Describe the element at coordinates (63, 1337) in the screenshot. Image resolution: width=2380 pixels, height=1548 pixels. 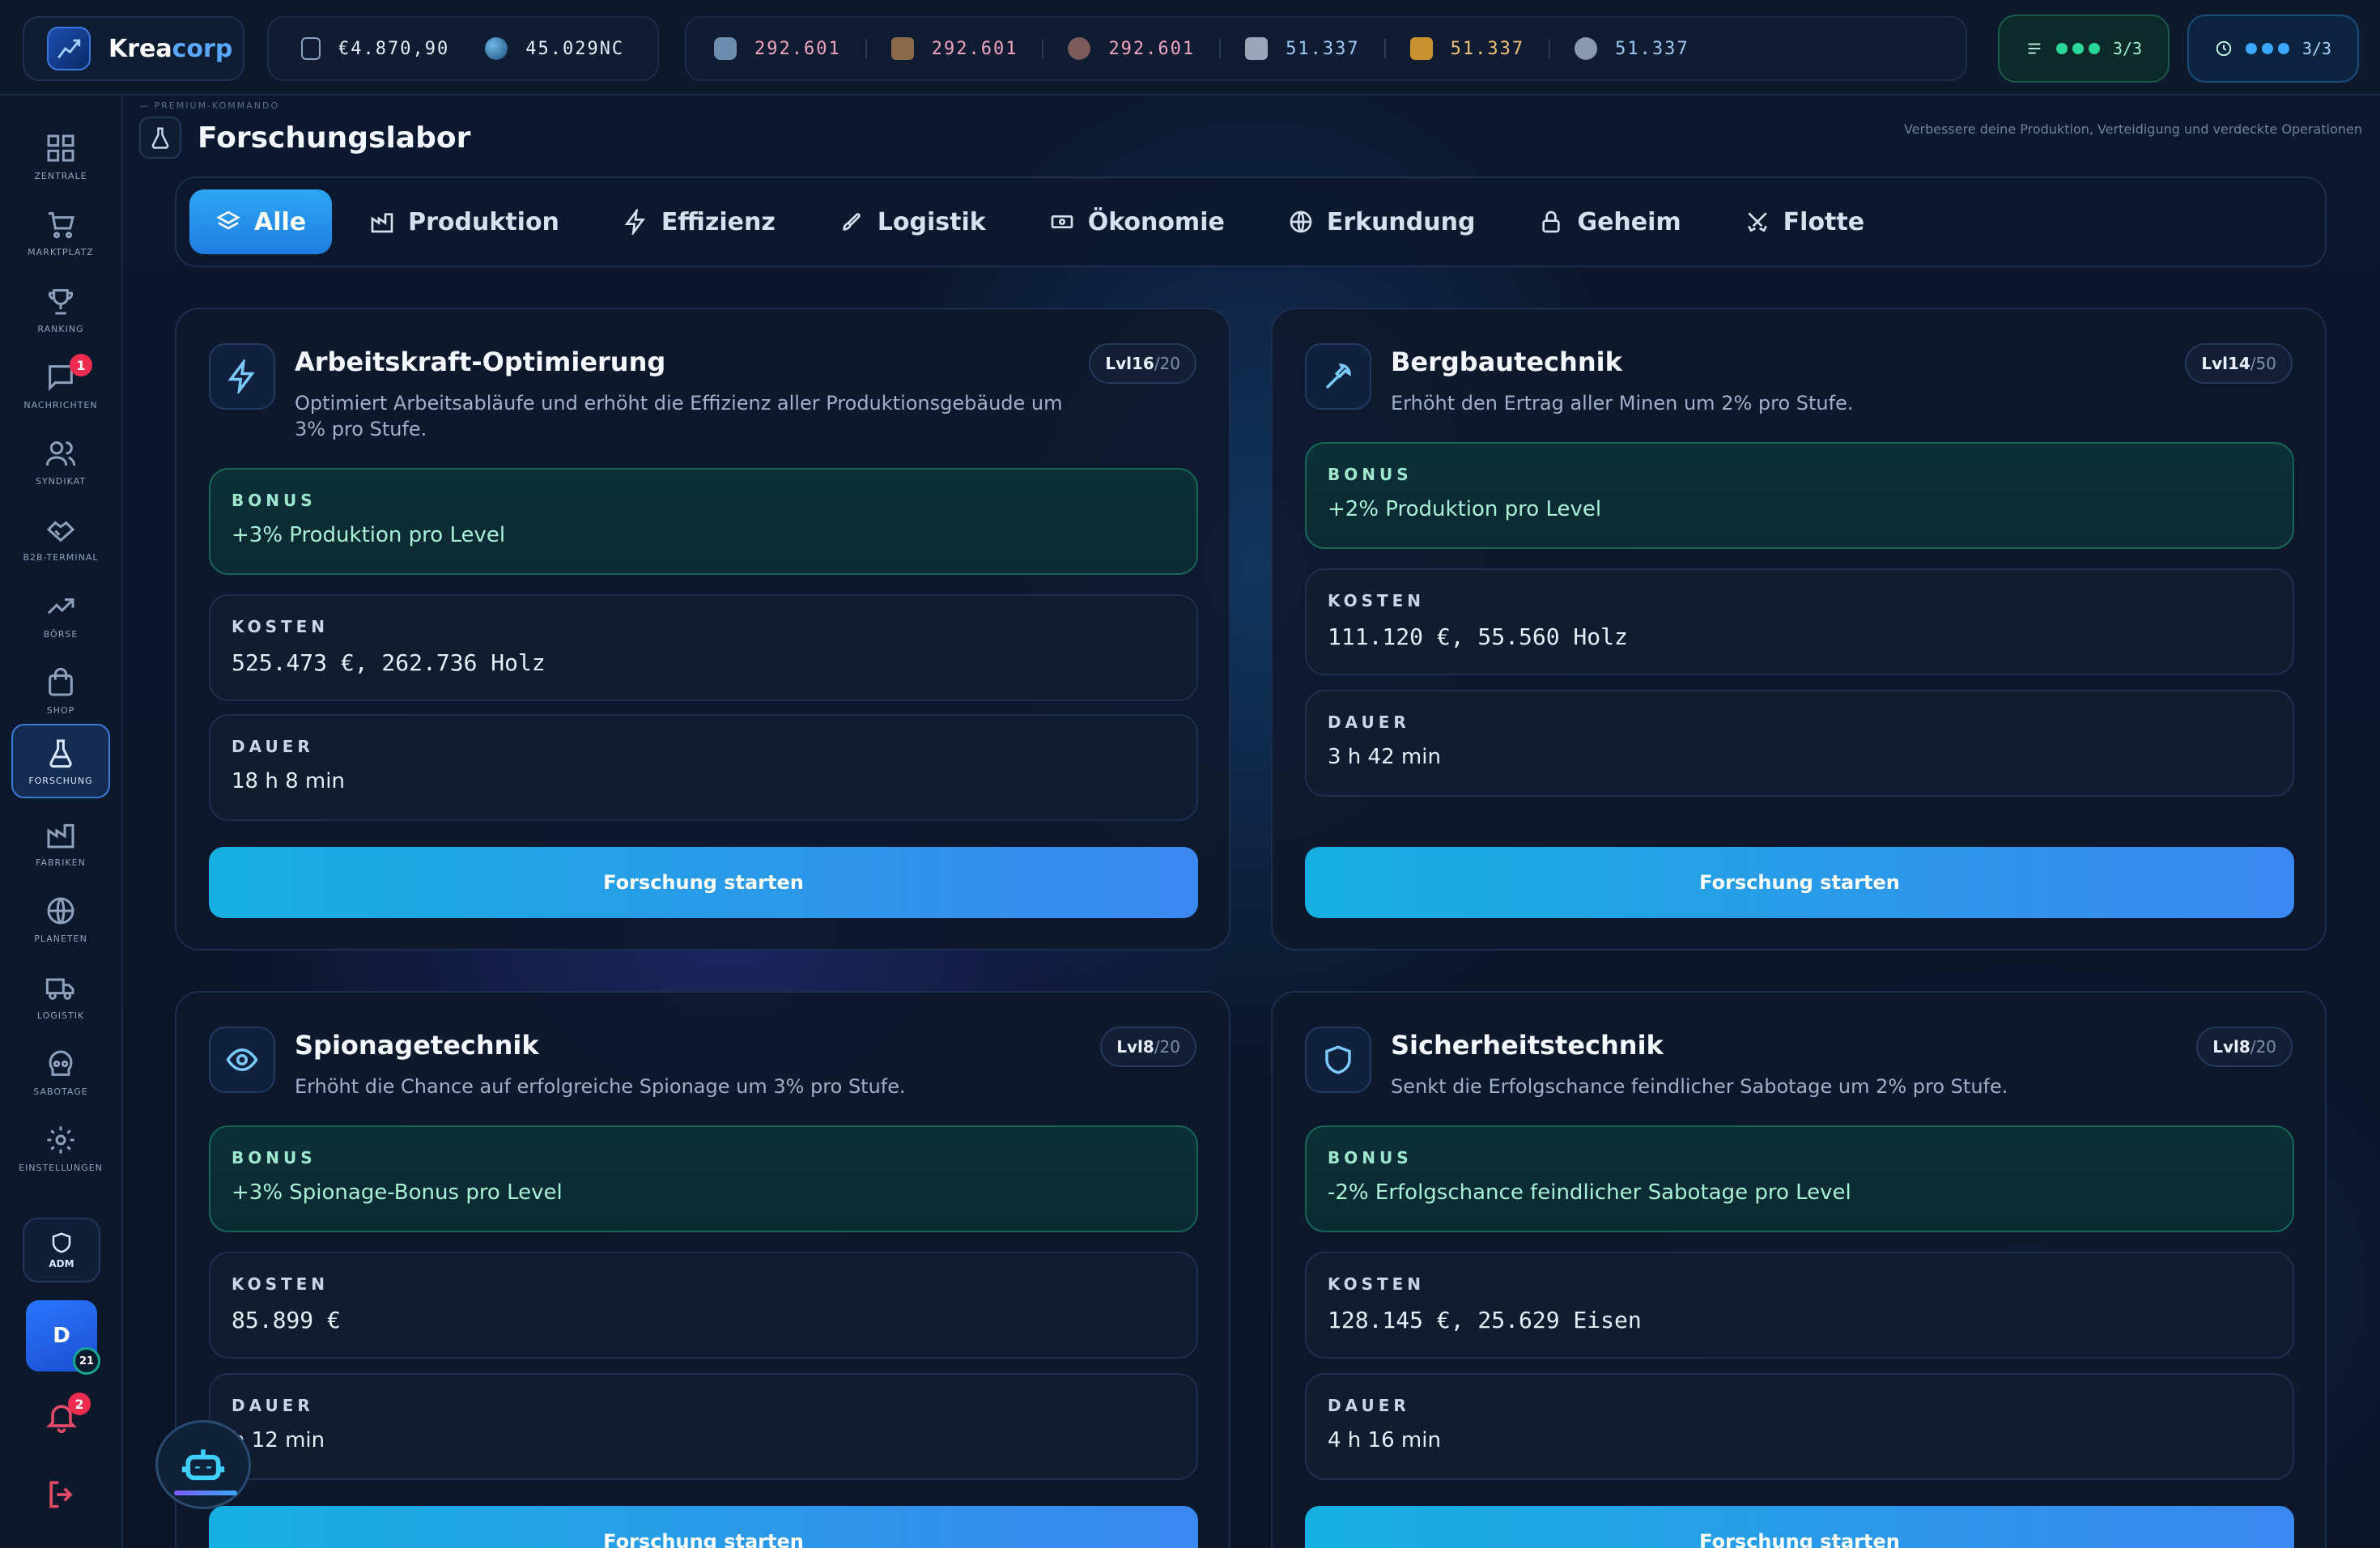
I see `avatar: D 21` at that location.